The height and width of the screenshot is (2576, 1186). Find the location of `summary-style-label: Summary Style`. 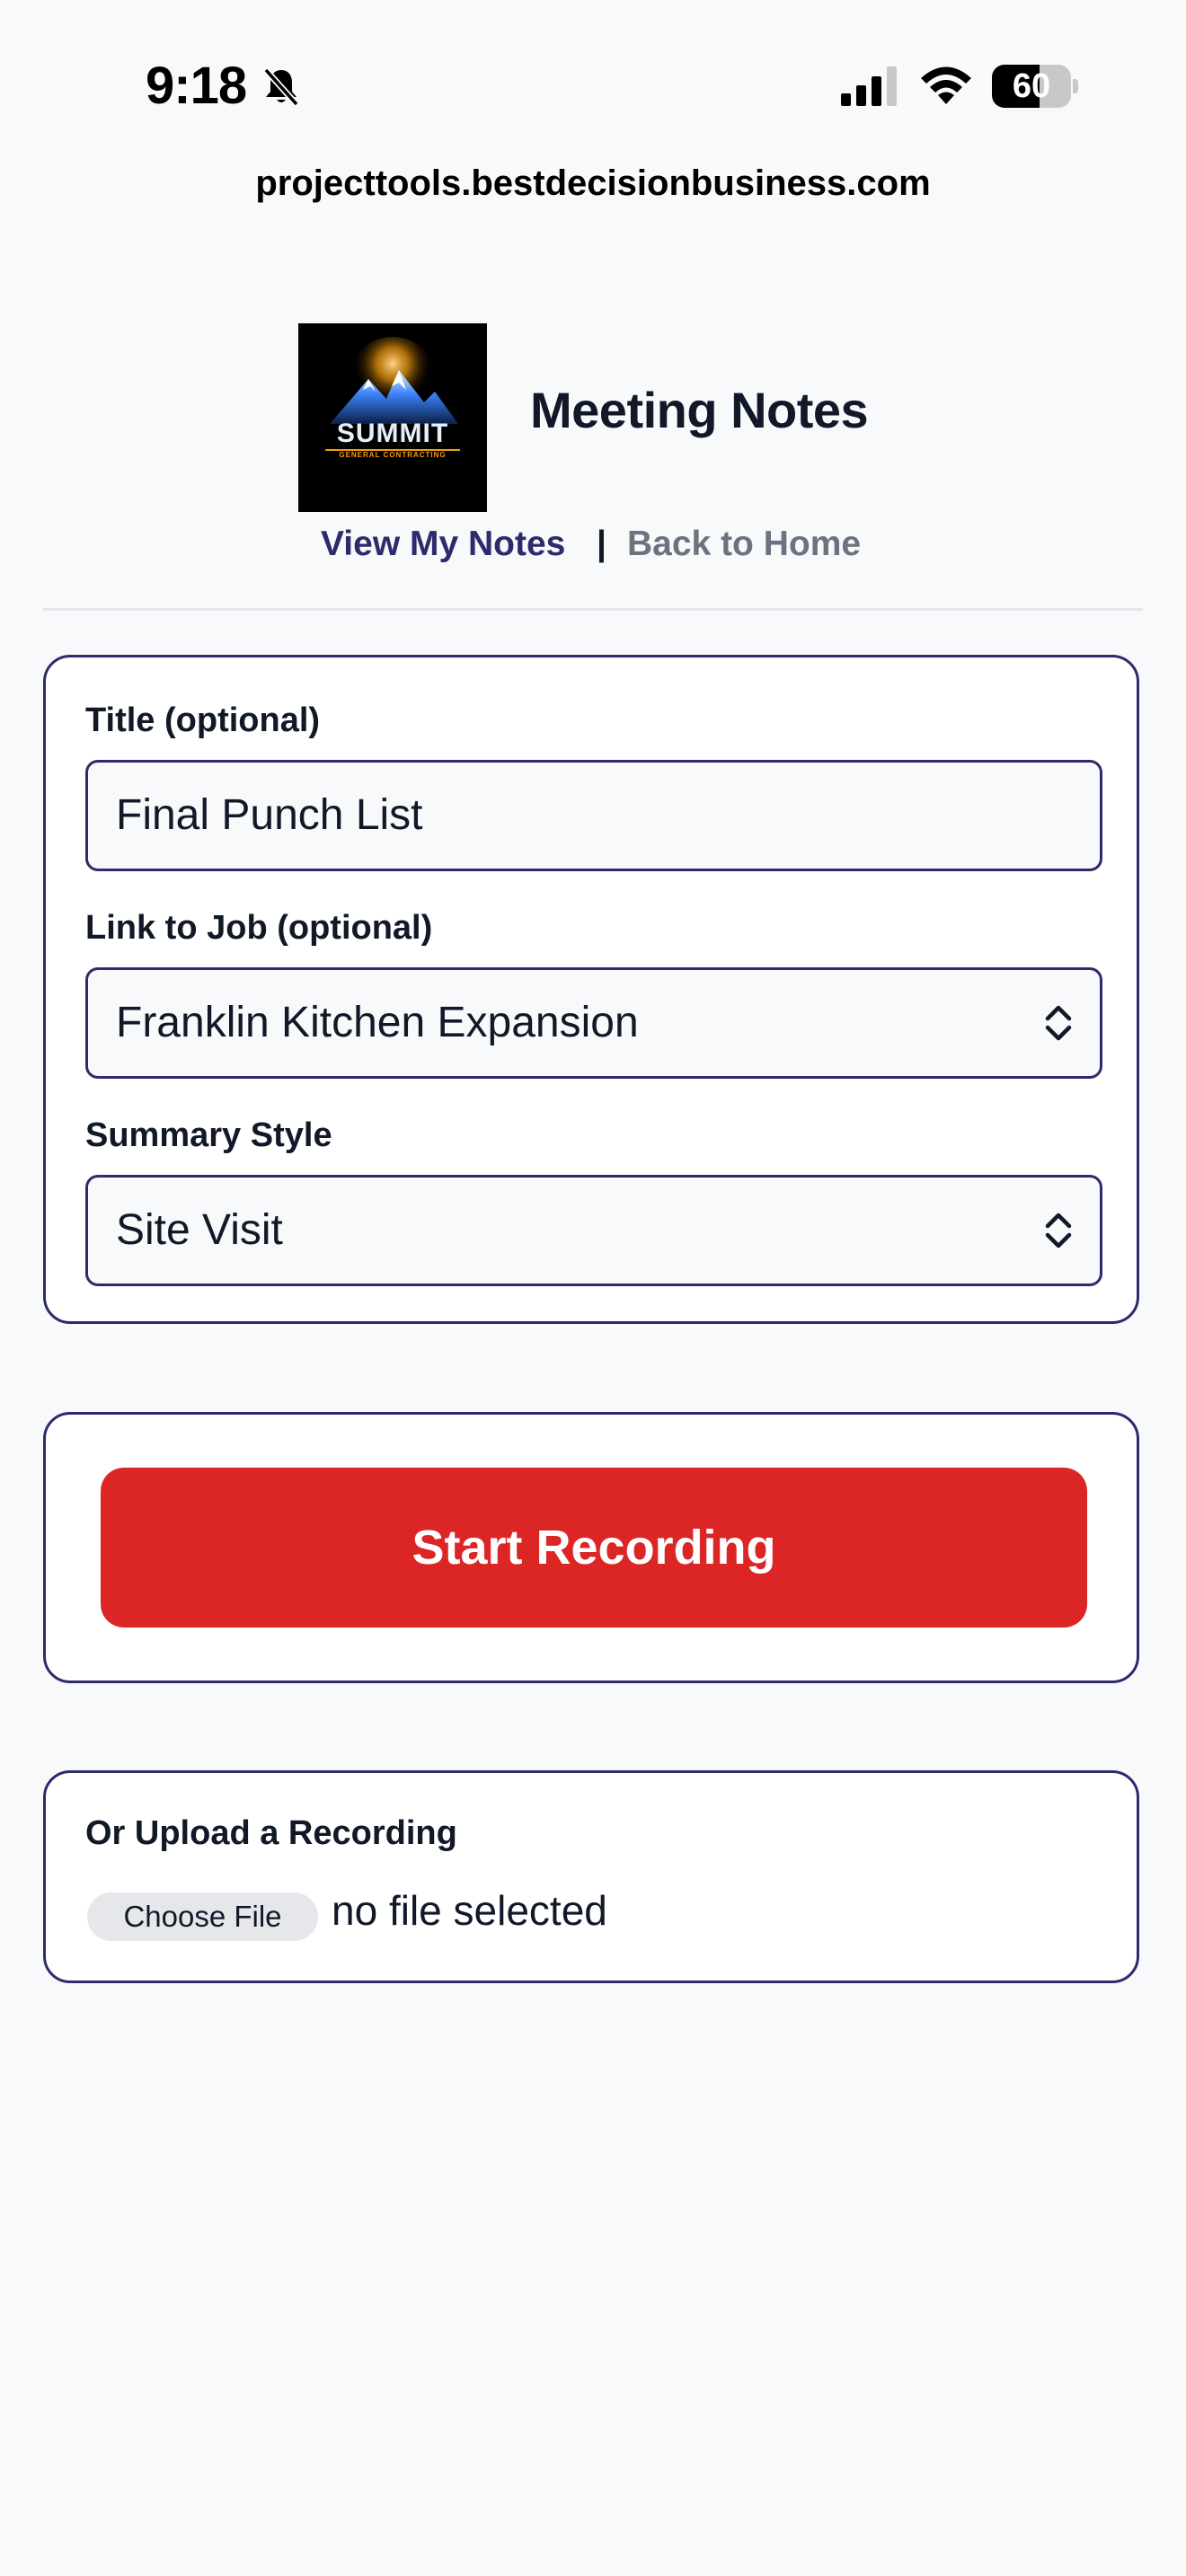

summary-style-label: Summary Style is located at coordinates (208, 1135).